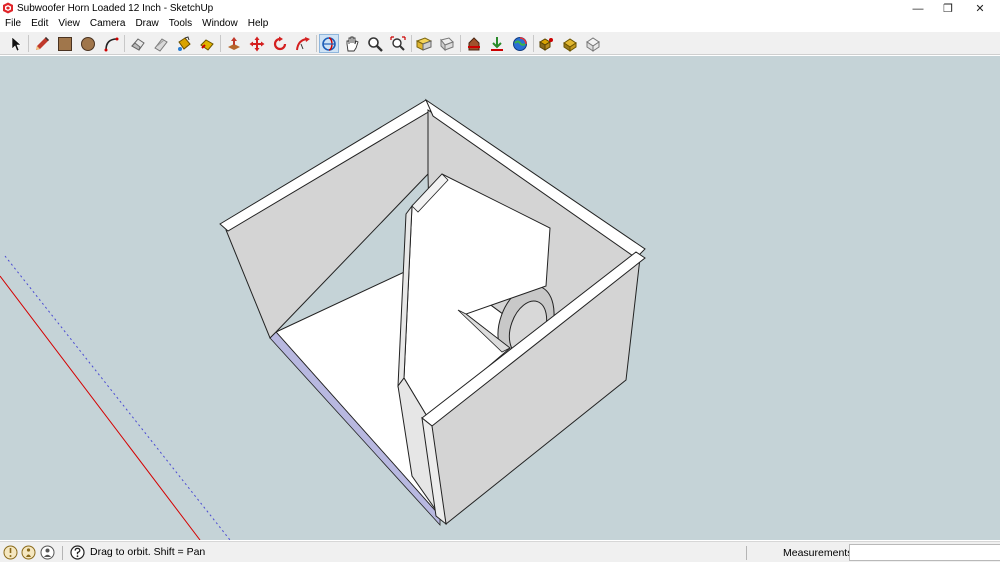 The height and width of the screenshot is (562, 1000). I want to click on main-toolbar, so click(500, 43).